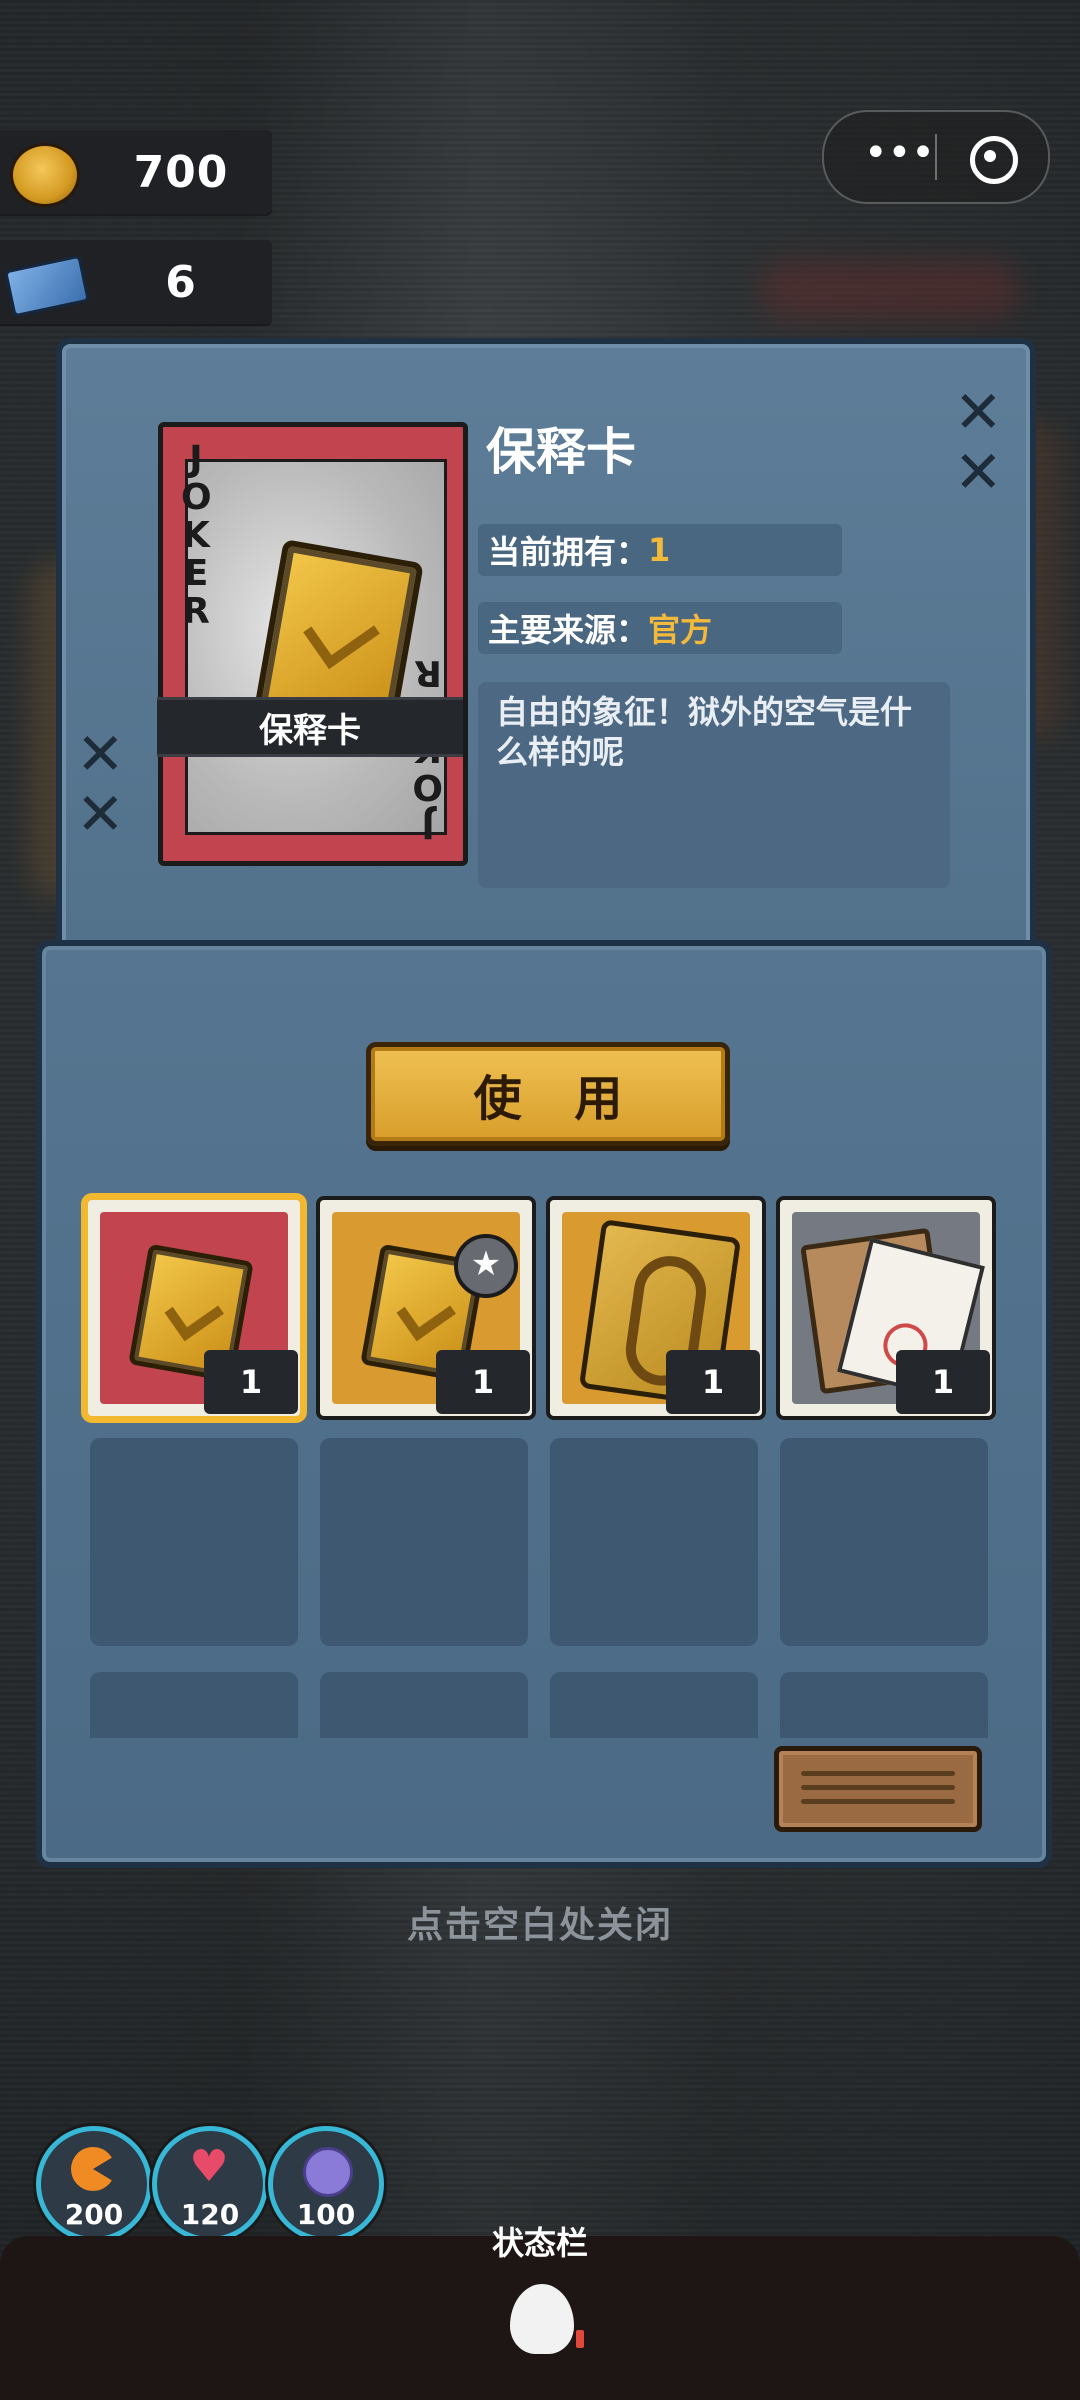 This screenshot has height=2400, width=1080. Describe the element at coordinates (328, 2172) in the screenshot. I see `brain-icon` at that location.